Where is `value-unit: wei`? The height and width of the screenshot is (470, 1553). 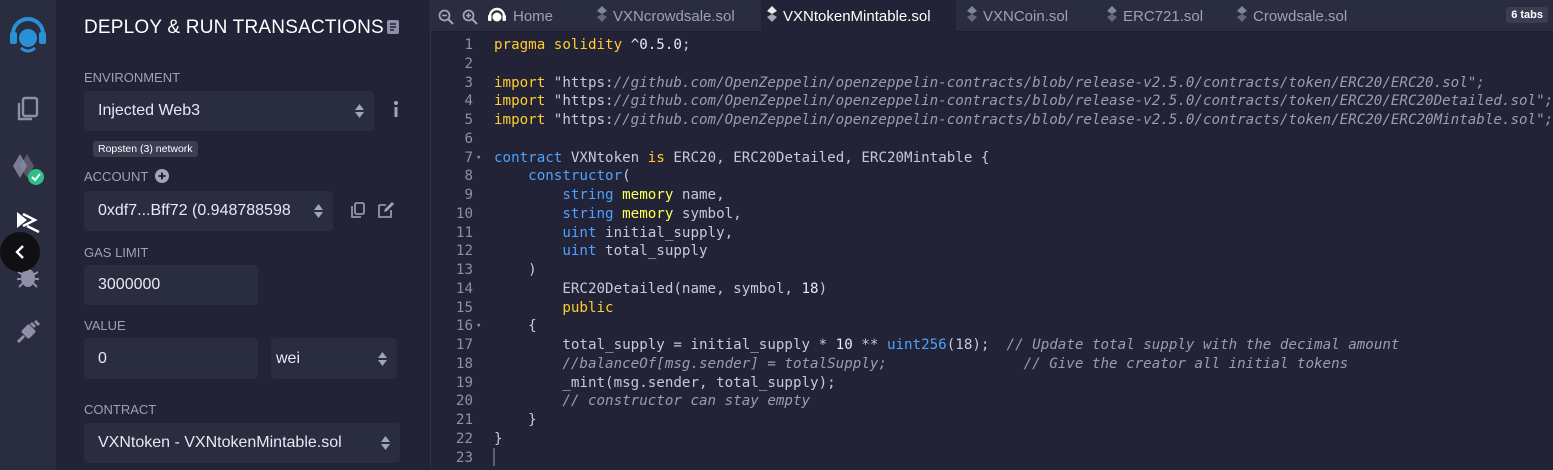
value-unit: wei is located at coordinates (288, 358).